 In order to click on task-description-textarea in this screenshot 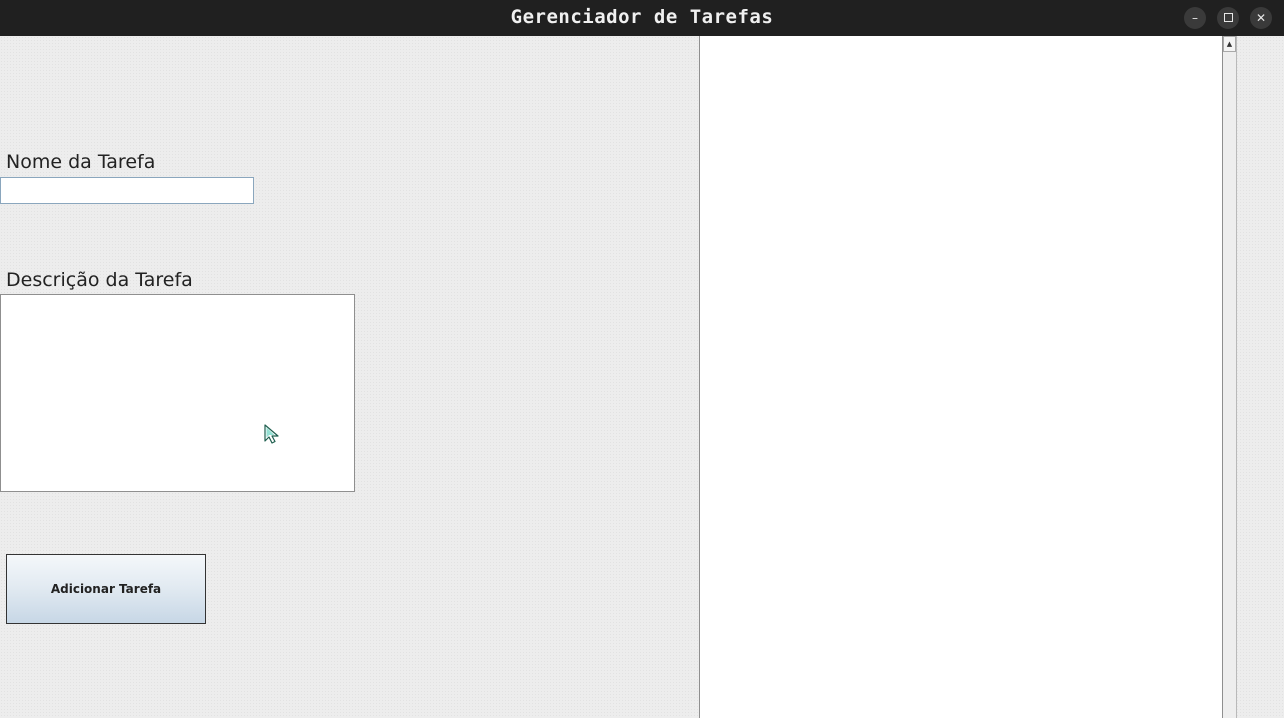, I will do `click(177, 393)`.